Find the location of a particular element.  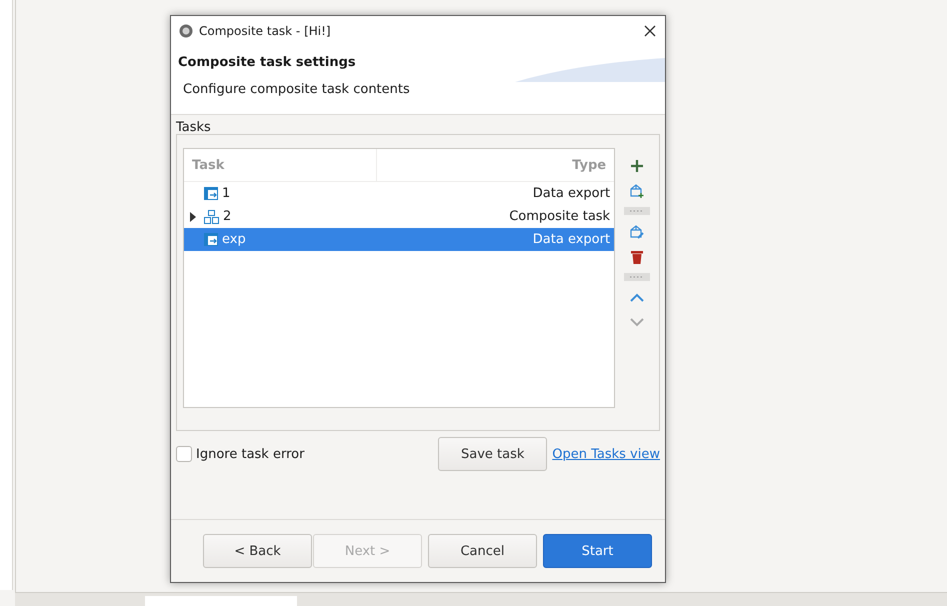

dialog-button: < Back is located at coordinates (257, 551).